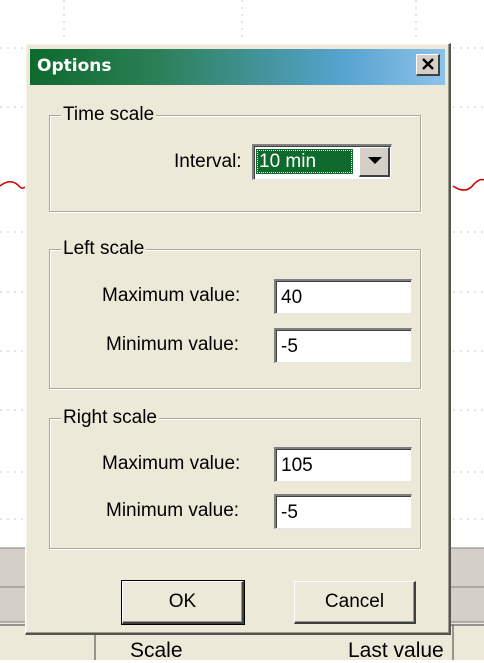 This screenshot has height=663, width=484. I want to click on left-scale-group-title: Left scale, so click(104, 249).